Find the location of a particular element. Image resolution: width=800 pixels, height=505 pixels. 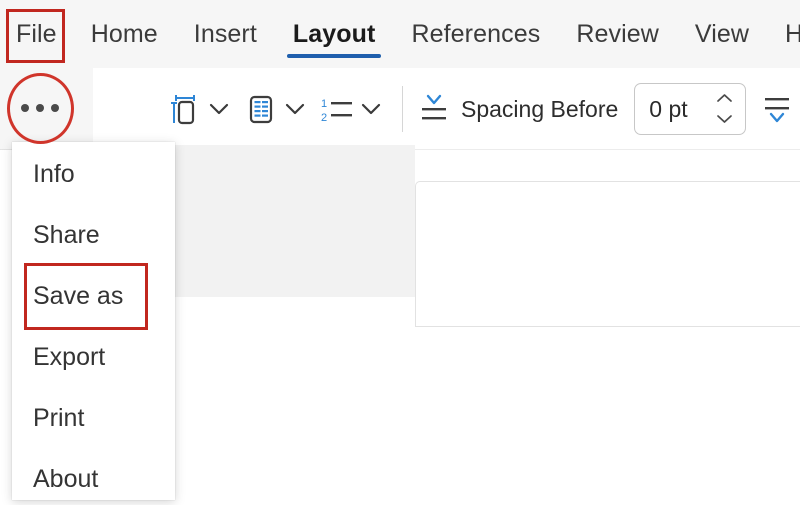

page-size-icon is located at coordinates (185, 109).